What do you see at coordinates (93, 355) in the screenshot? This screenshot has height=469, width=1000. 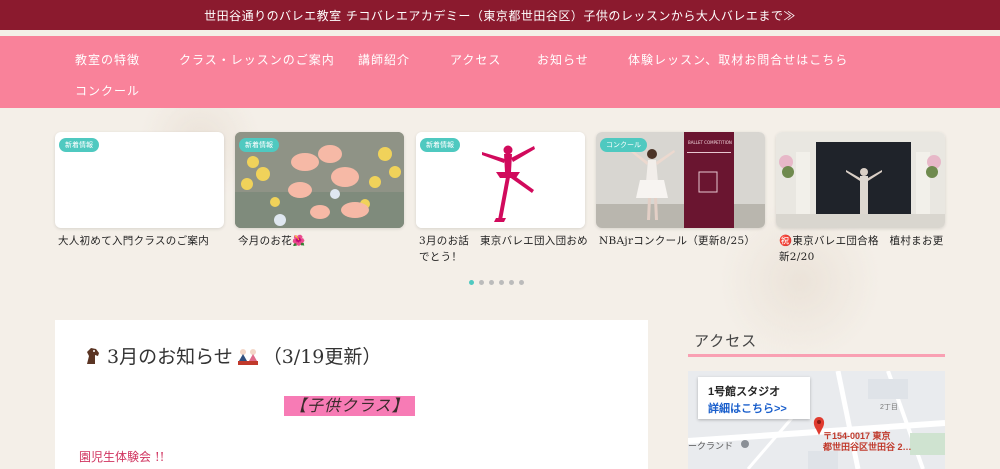 I see `horse-icon` at bounding box center [93, 355].